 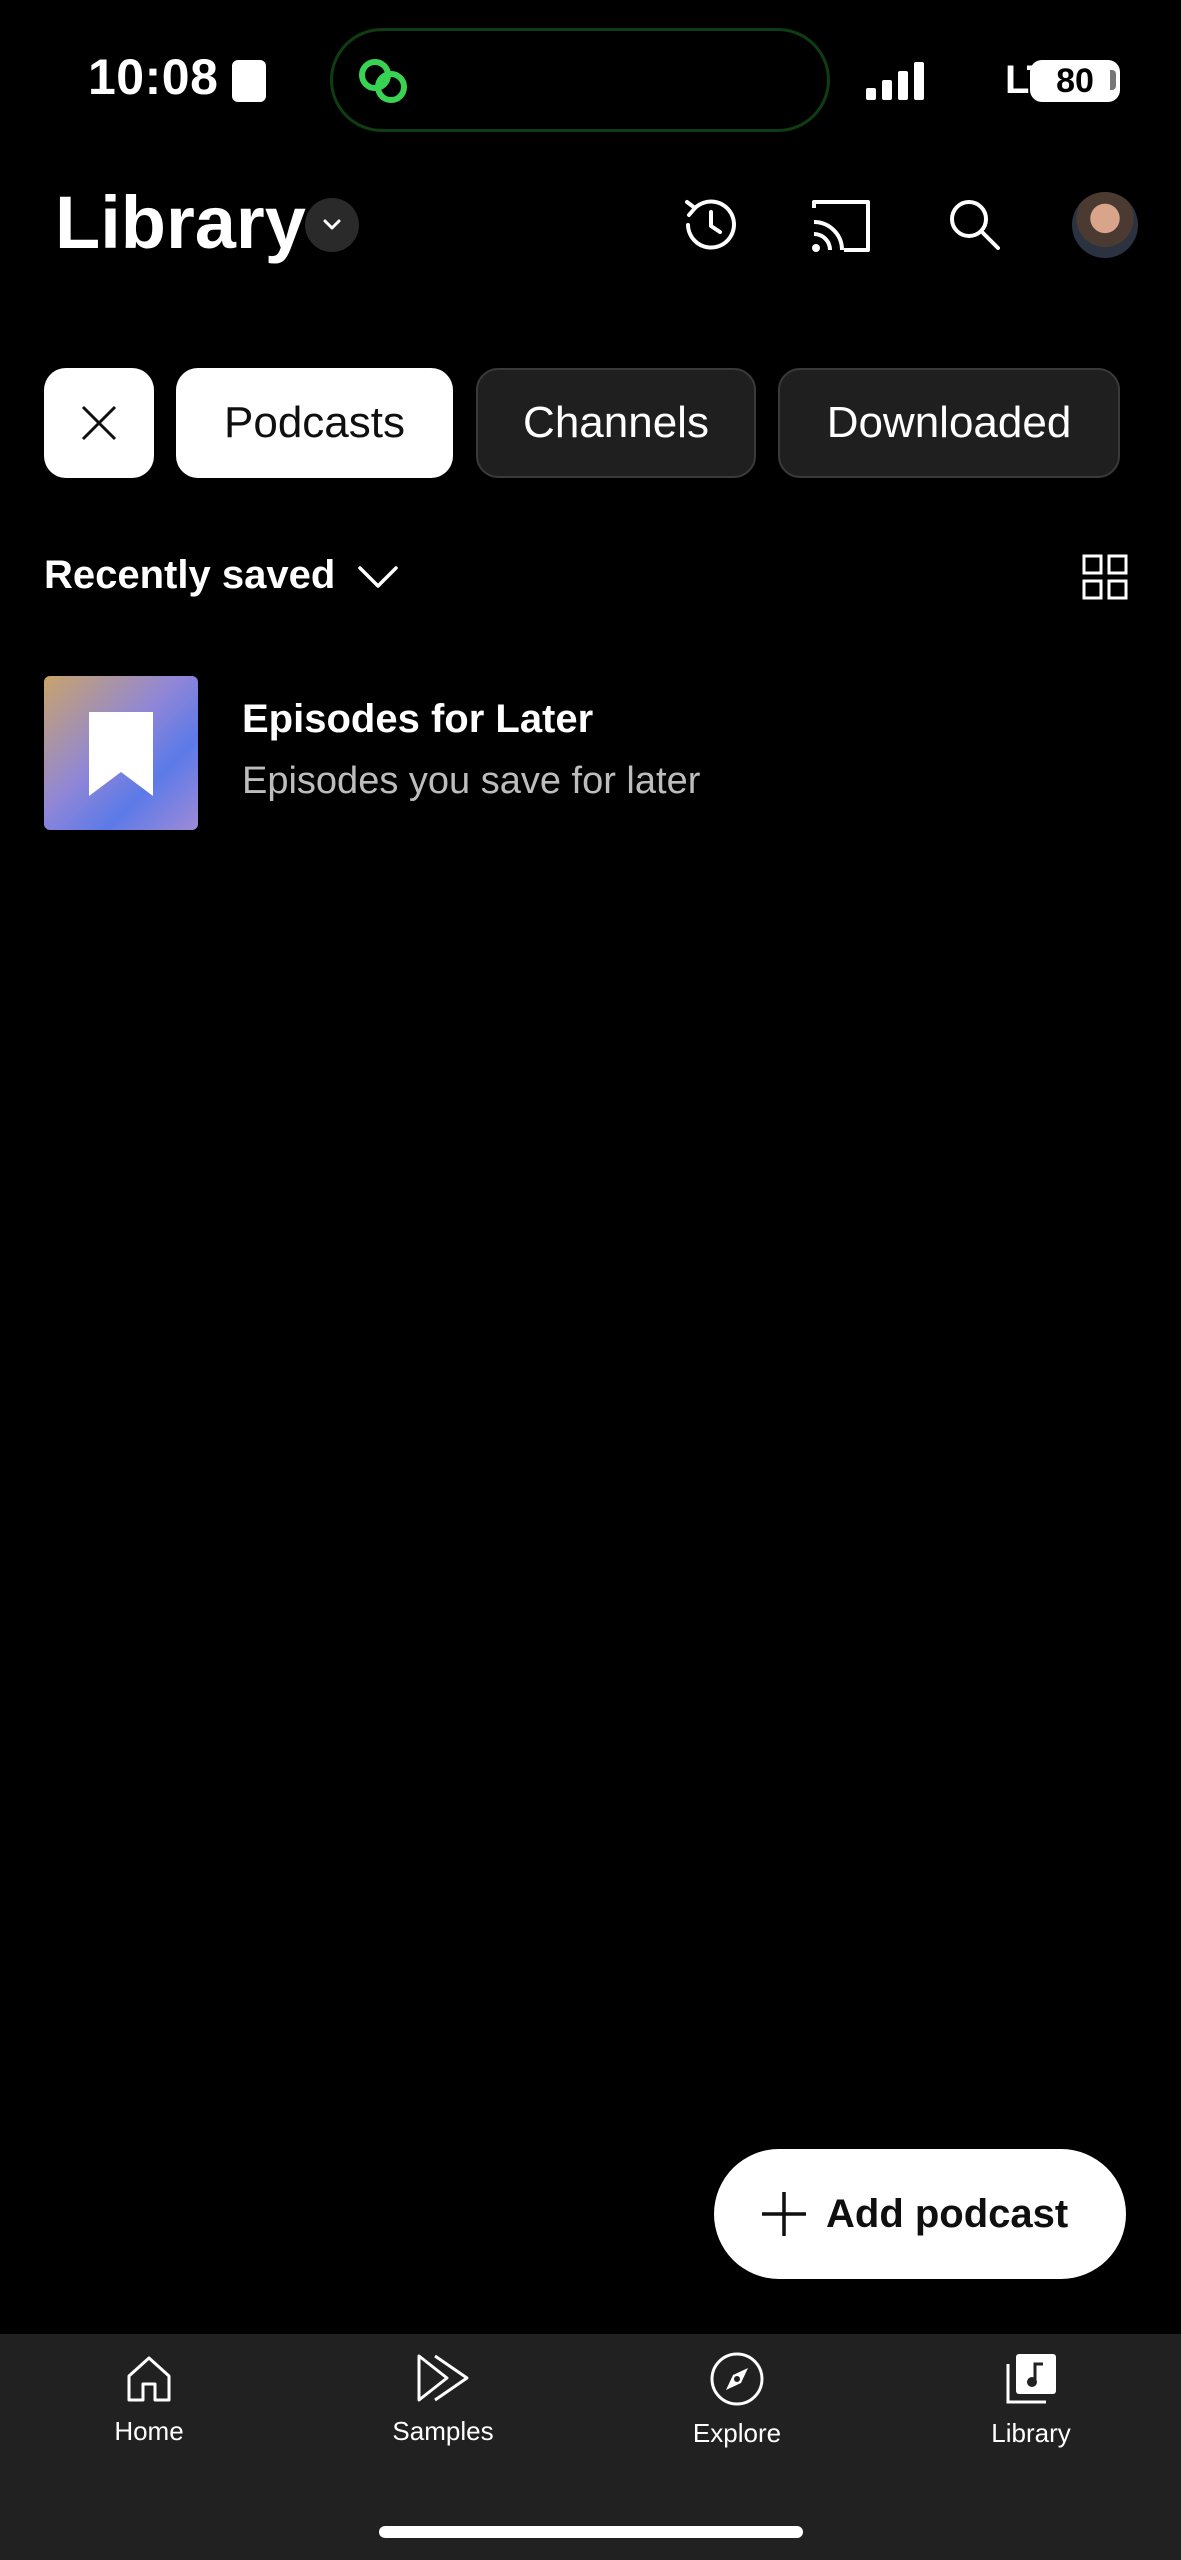 I want to click on nav-samples: Samples, so click(x=443, y=2405).